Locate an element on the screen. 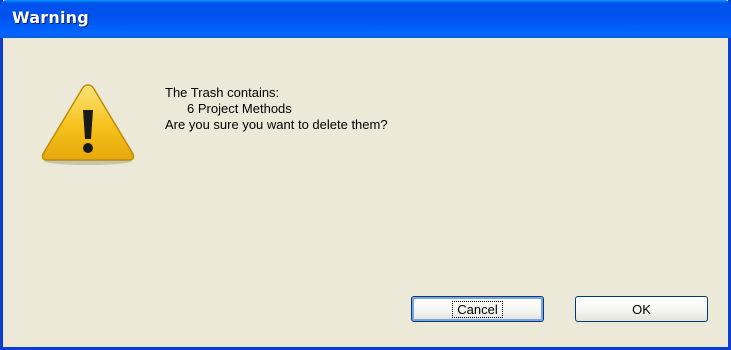 The height and width of the screenshot is (350, 731). warning-triangle-icon is located at coordinates (88, 124).